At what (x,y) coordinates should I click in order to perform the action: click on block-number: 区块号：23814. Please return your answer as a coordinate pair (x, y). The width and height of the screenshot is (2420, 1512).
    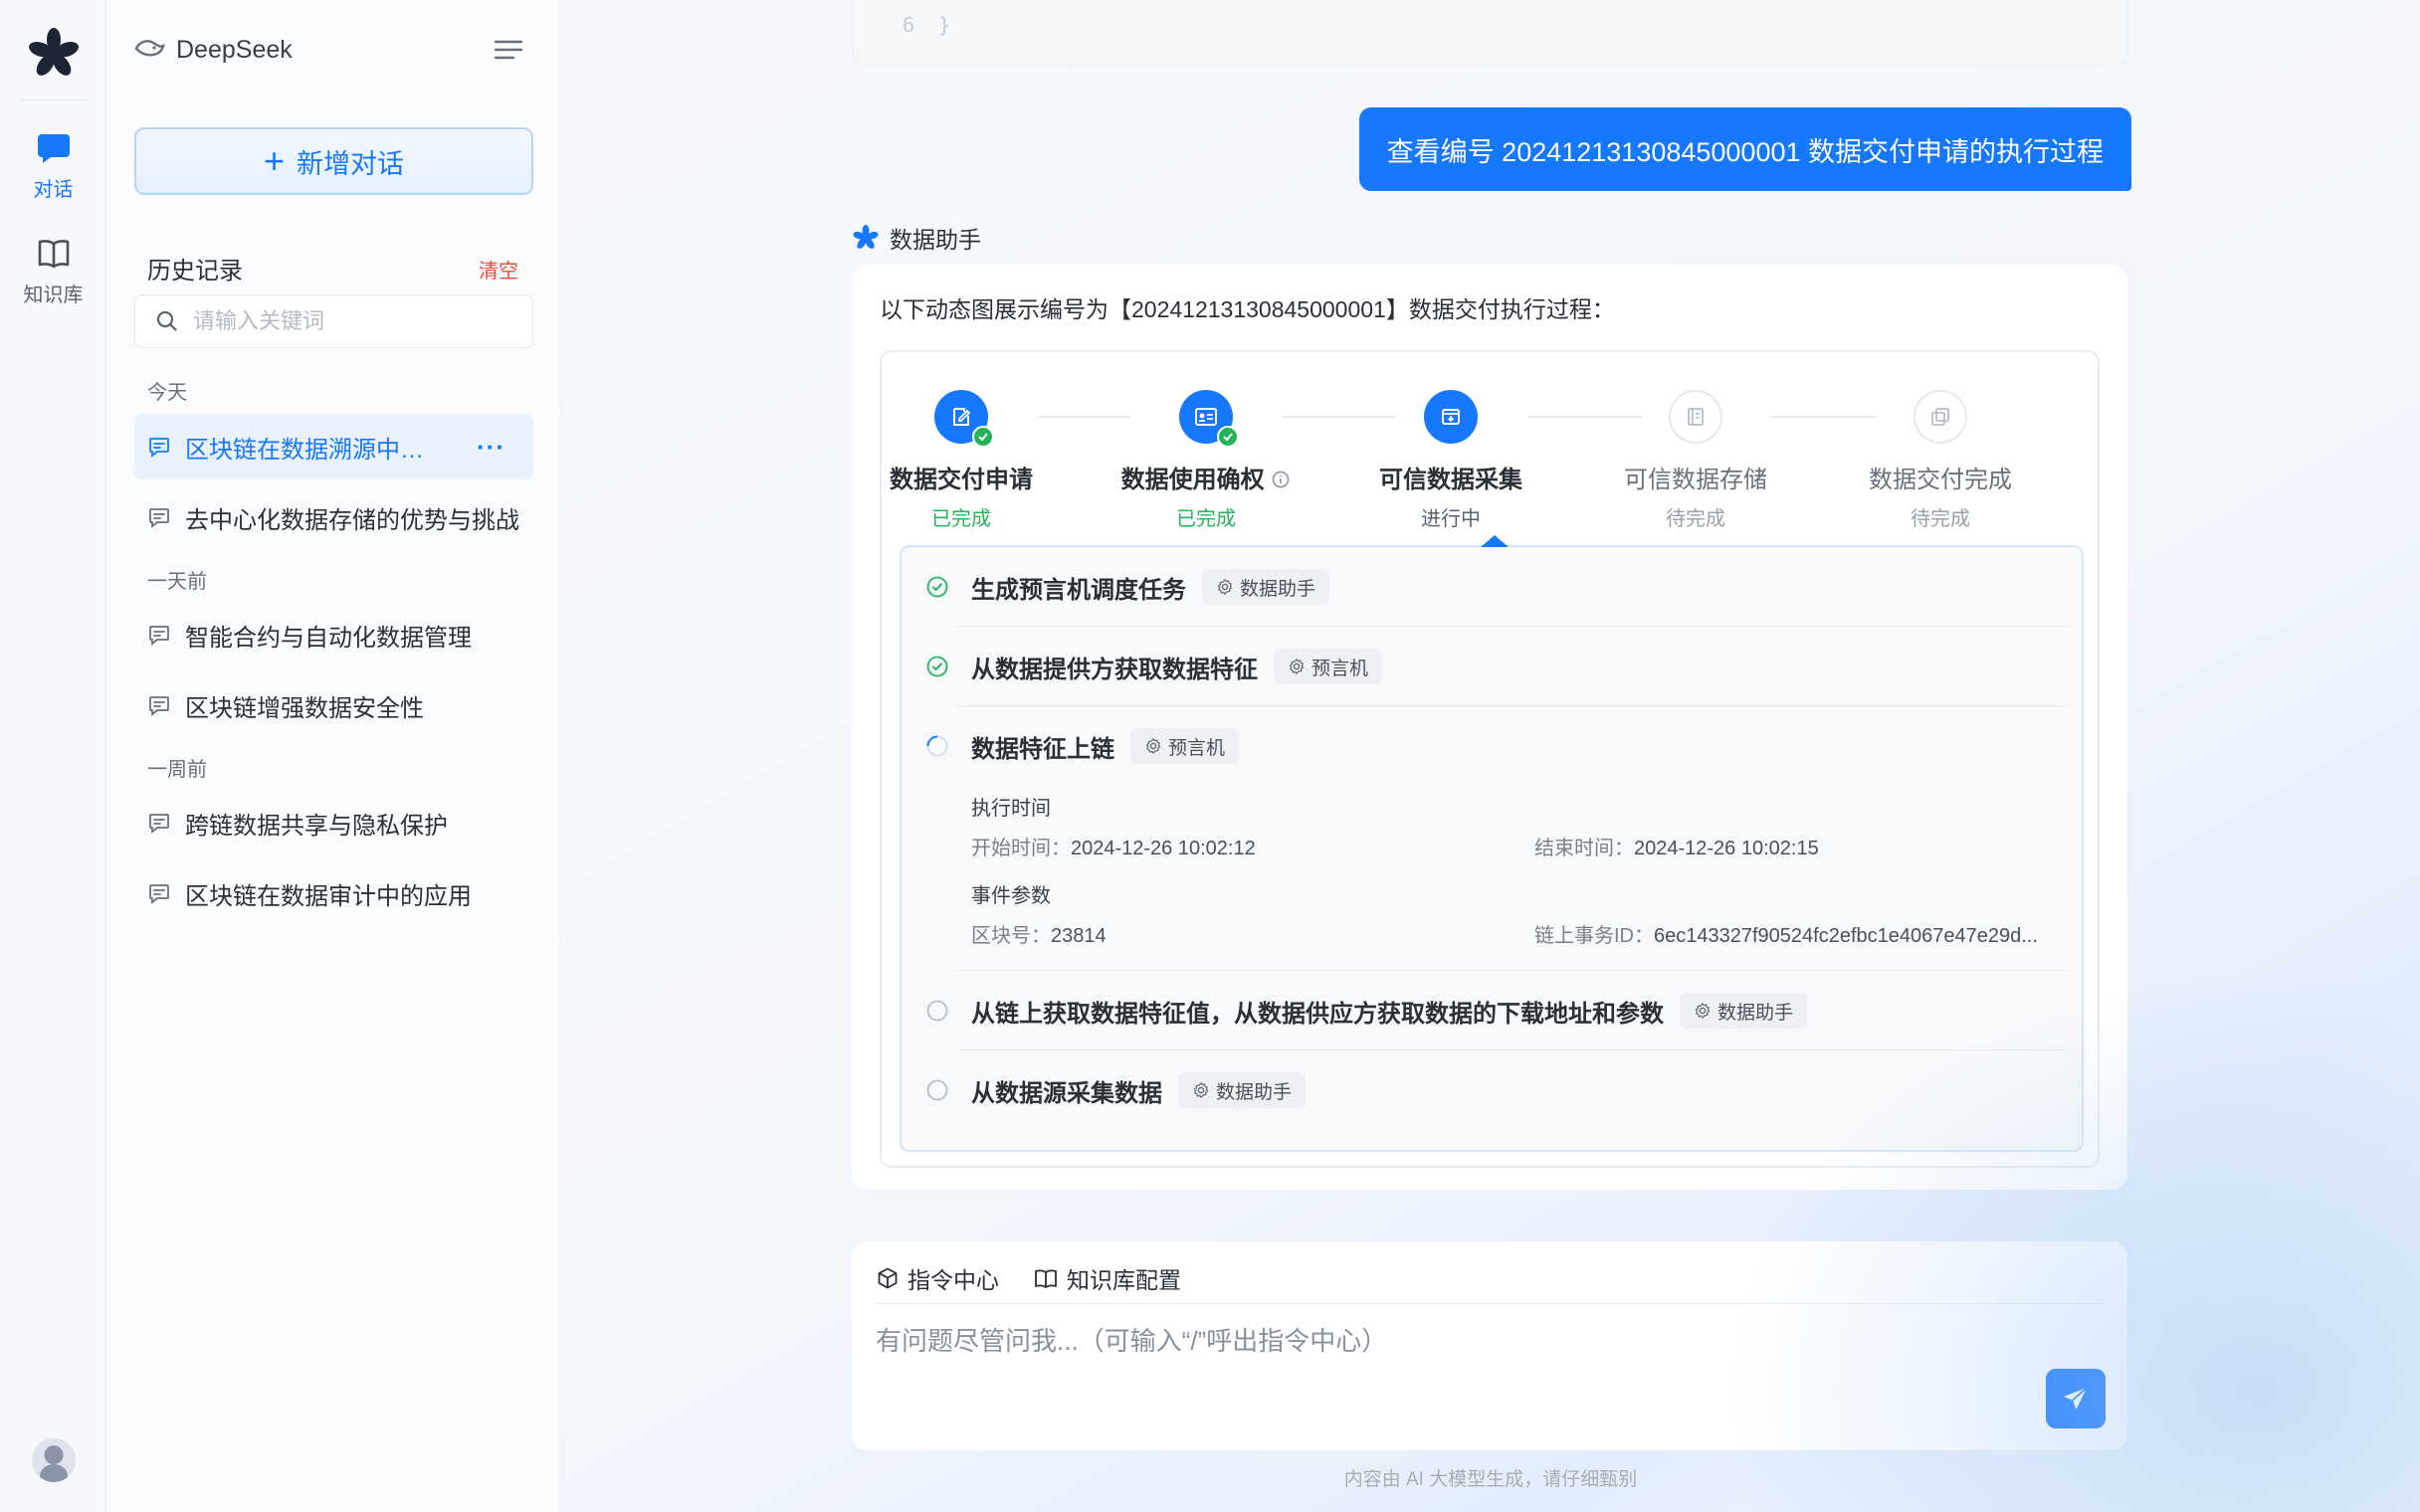
    Looking at the image, I should click on (1039, 934).